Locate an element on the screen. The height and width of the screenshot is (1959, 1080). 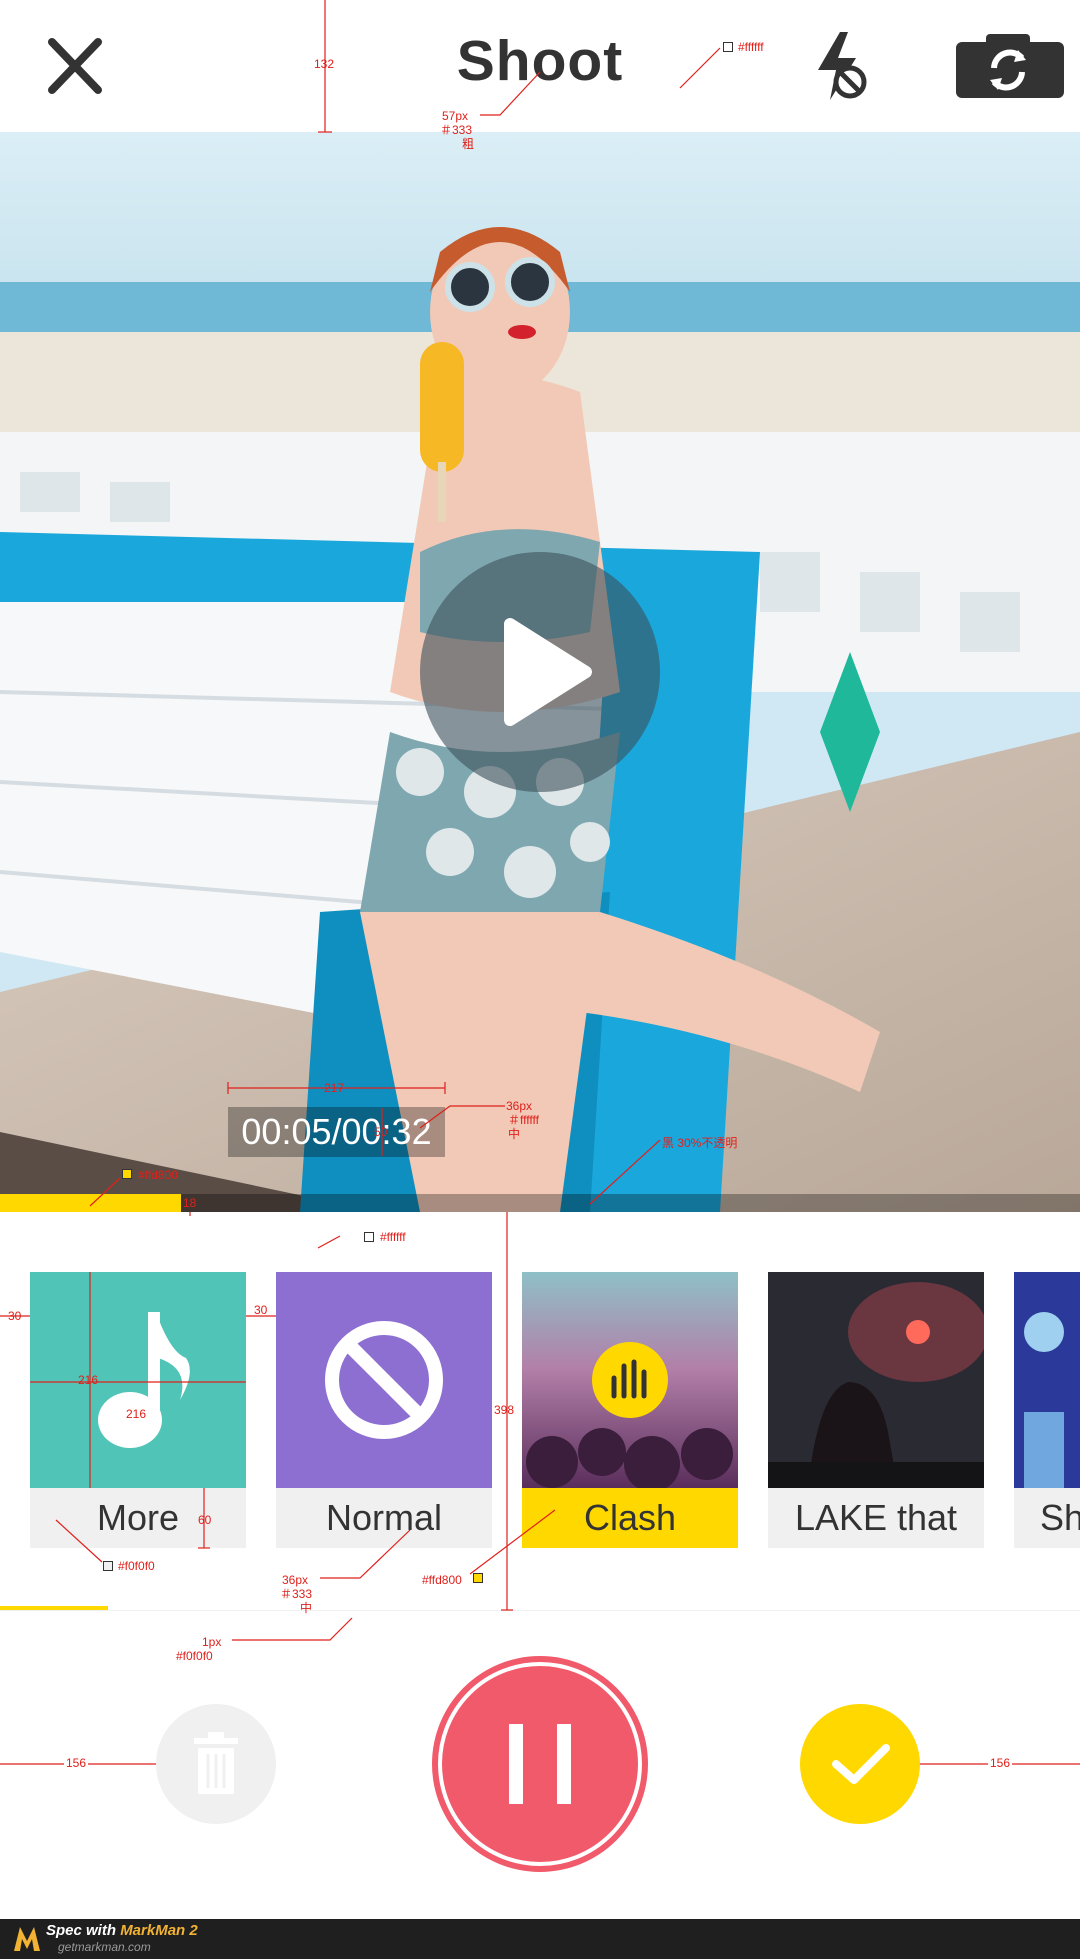
confirm-button is located at coordinates (860, 1764).